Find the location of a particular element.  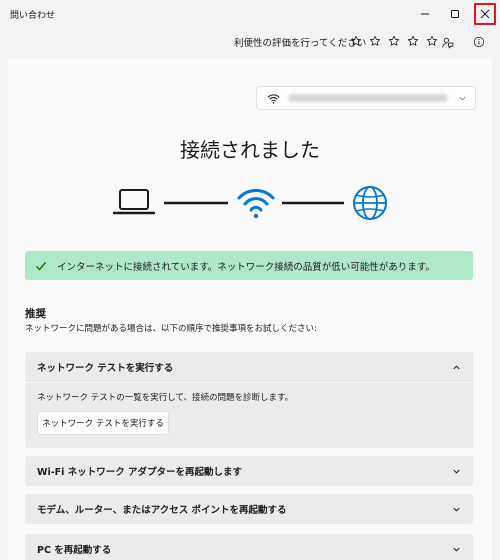

status-banner: インターネットに接続されています。ネットワーク接続の品質が低い可能性があります。 is located at coordinates (249, 265).